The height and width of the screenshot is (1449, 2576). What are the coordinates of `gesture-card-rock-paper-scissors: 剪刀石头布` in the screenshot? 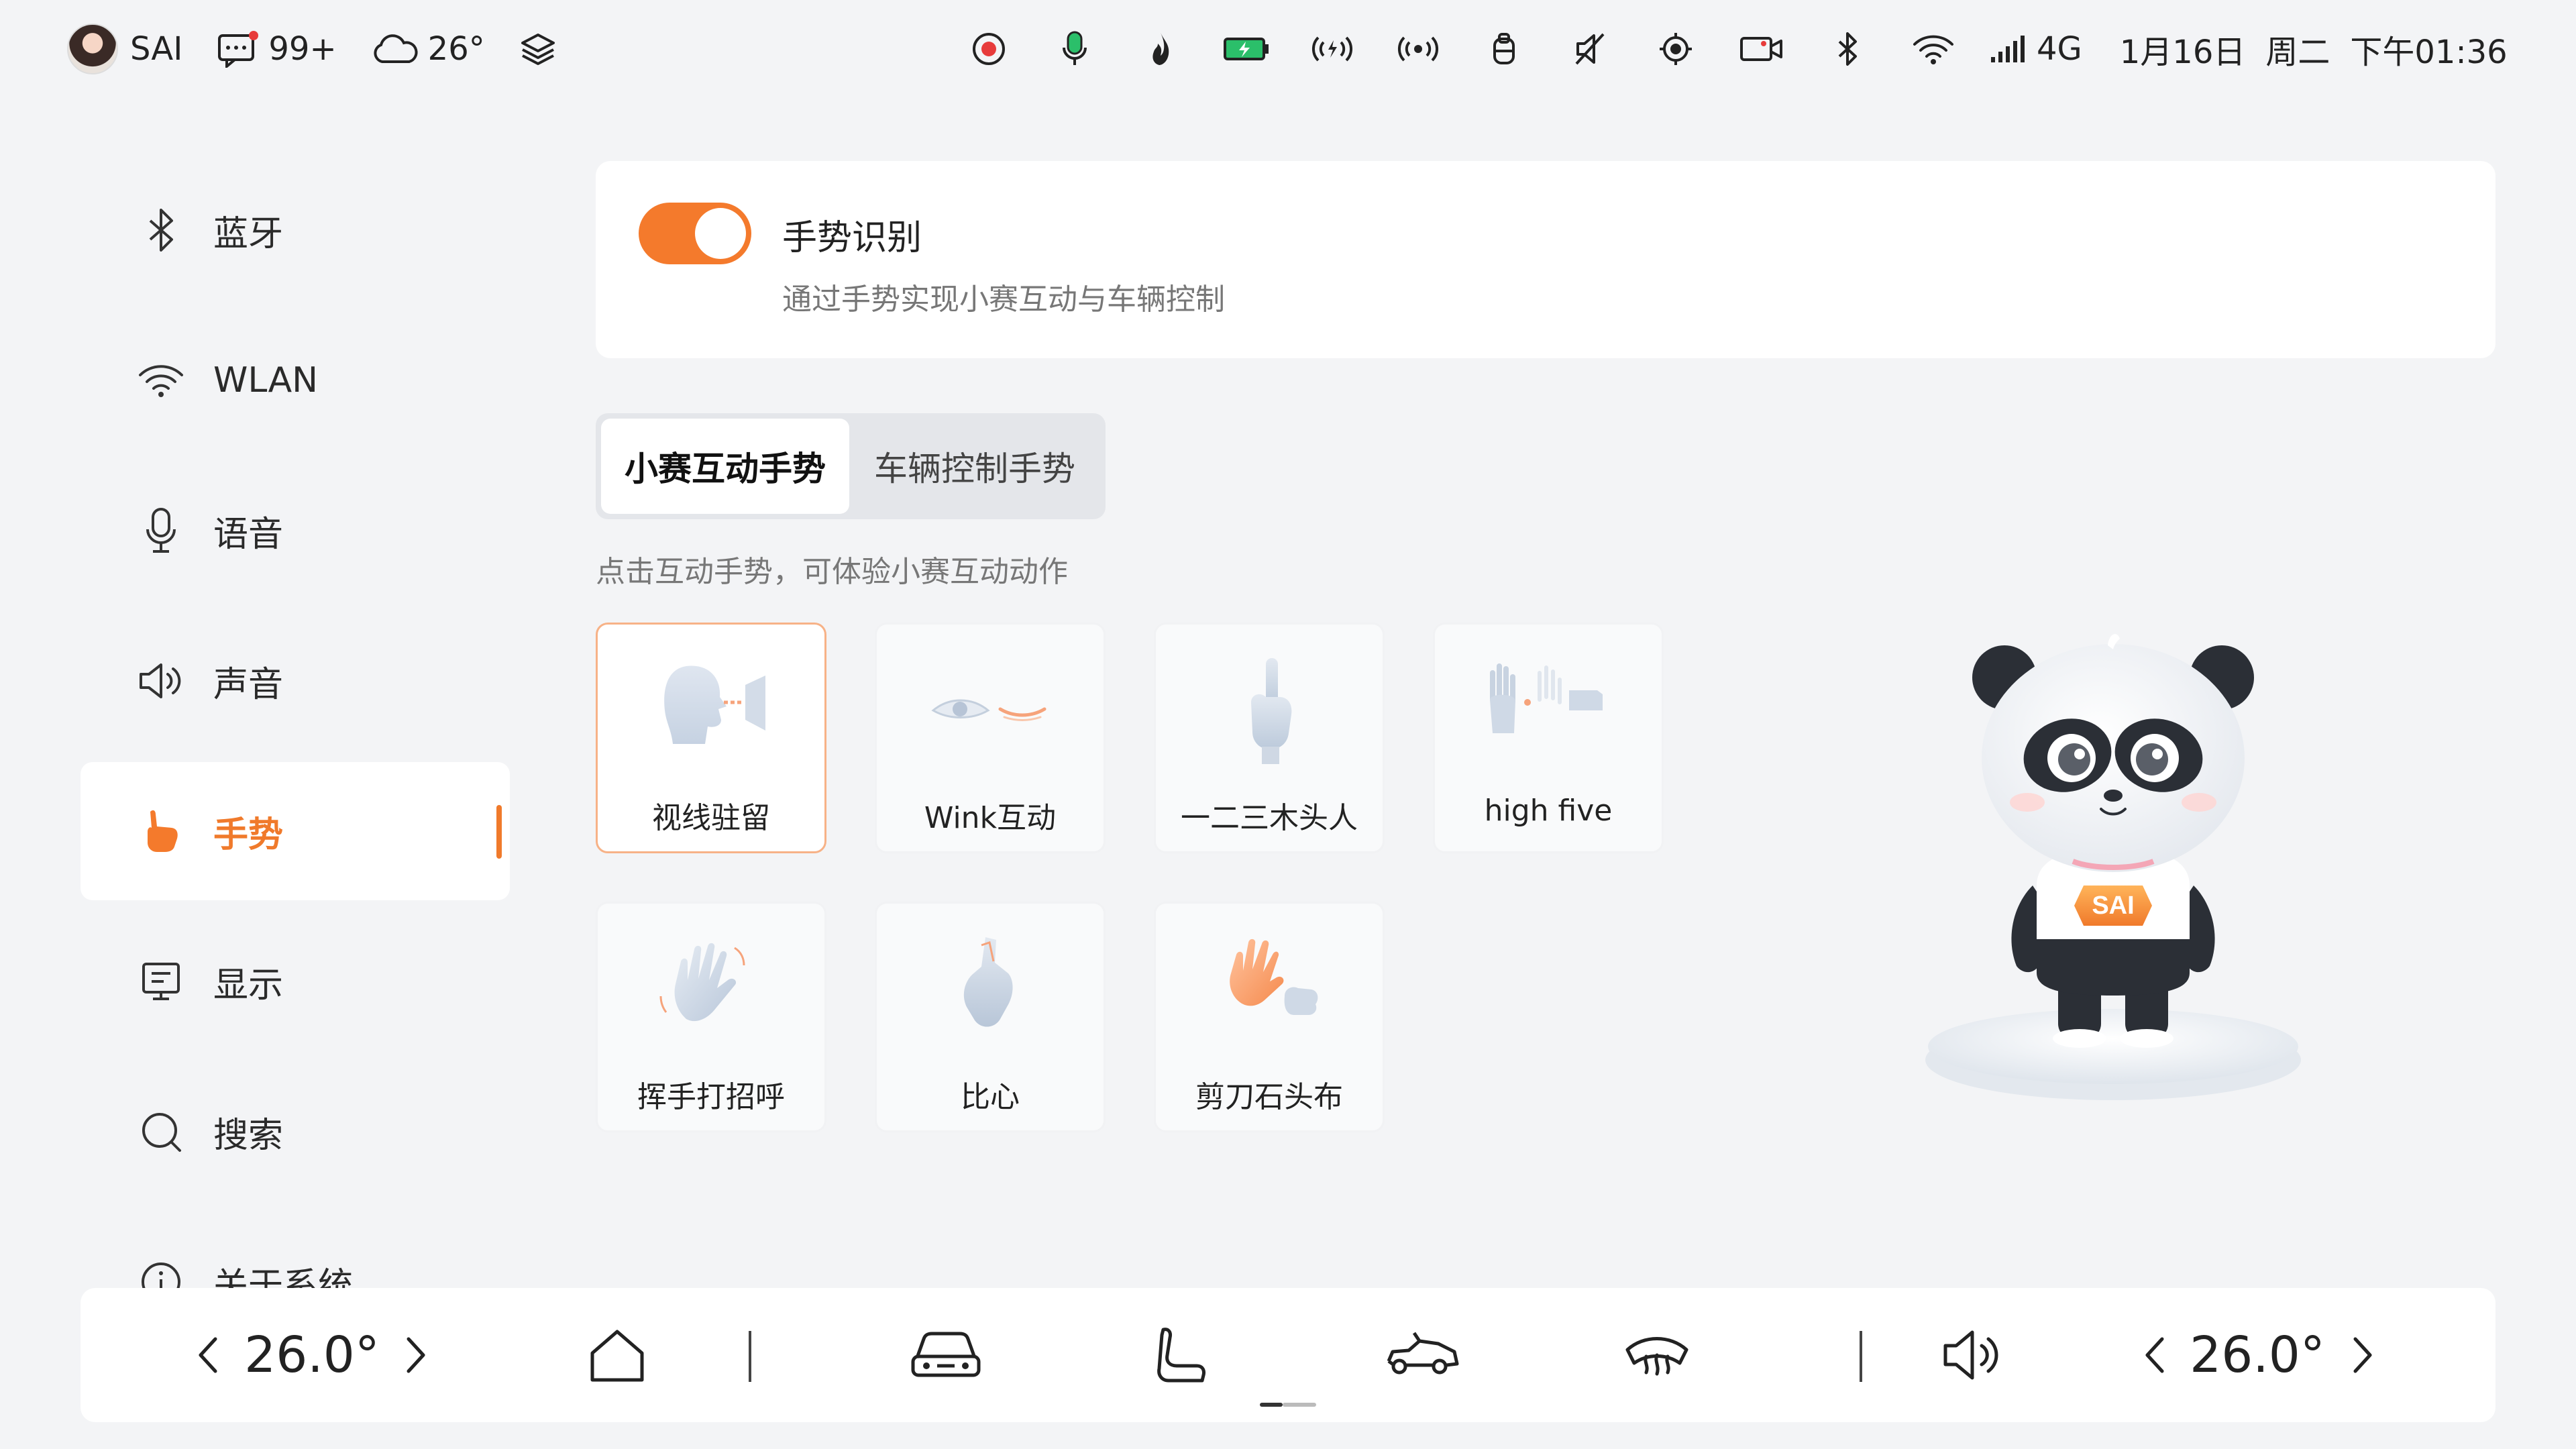 It's located at (1269, 1017).